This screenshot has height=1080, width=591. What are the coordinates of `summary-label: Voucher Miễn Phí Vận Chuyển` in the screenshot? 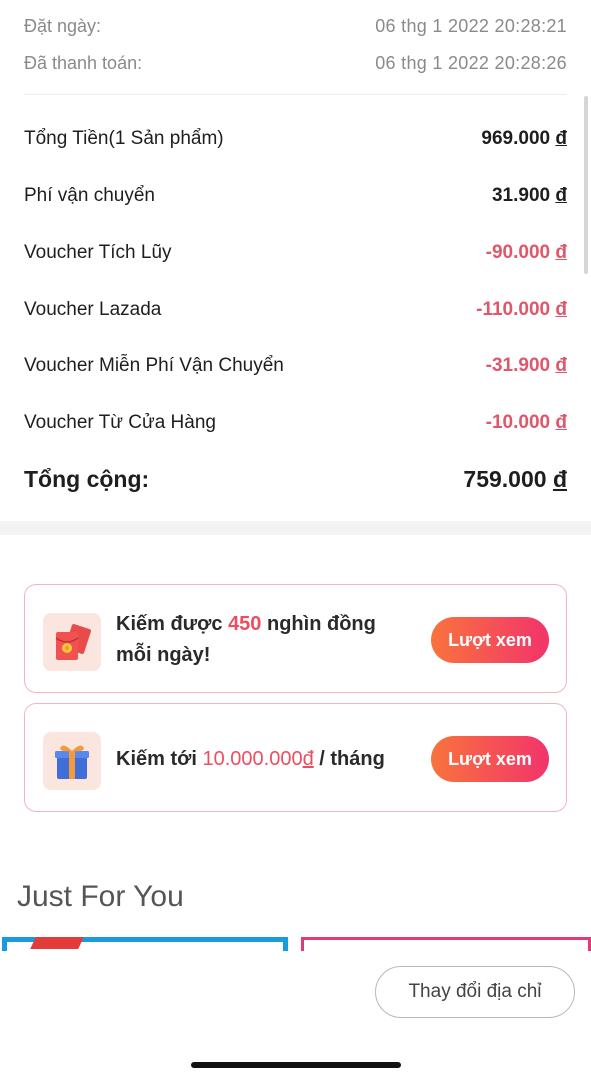 It's located at (154, 365).